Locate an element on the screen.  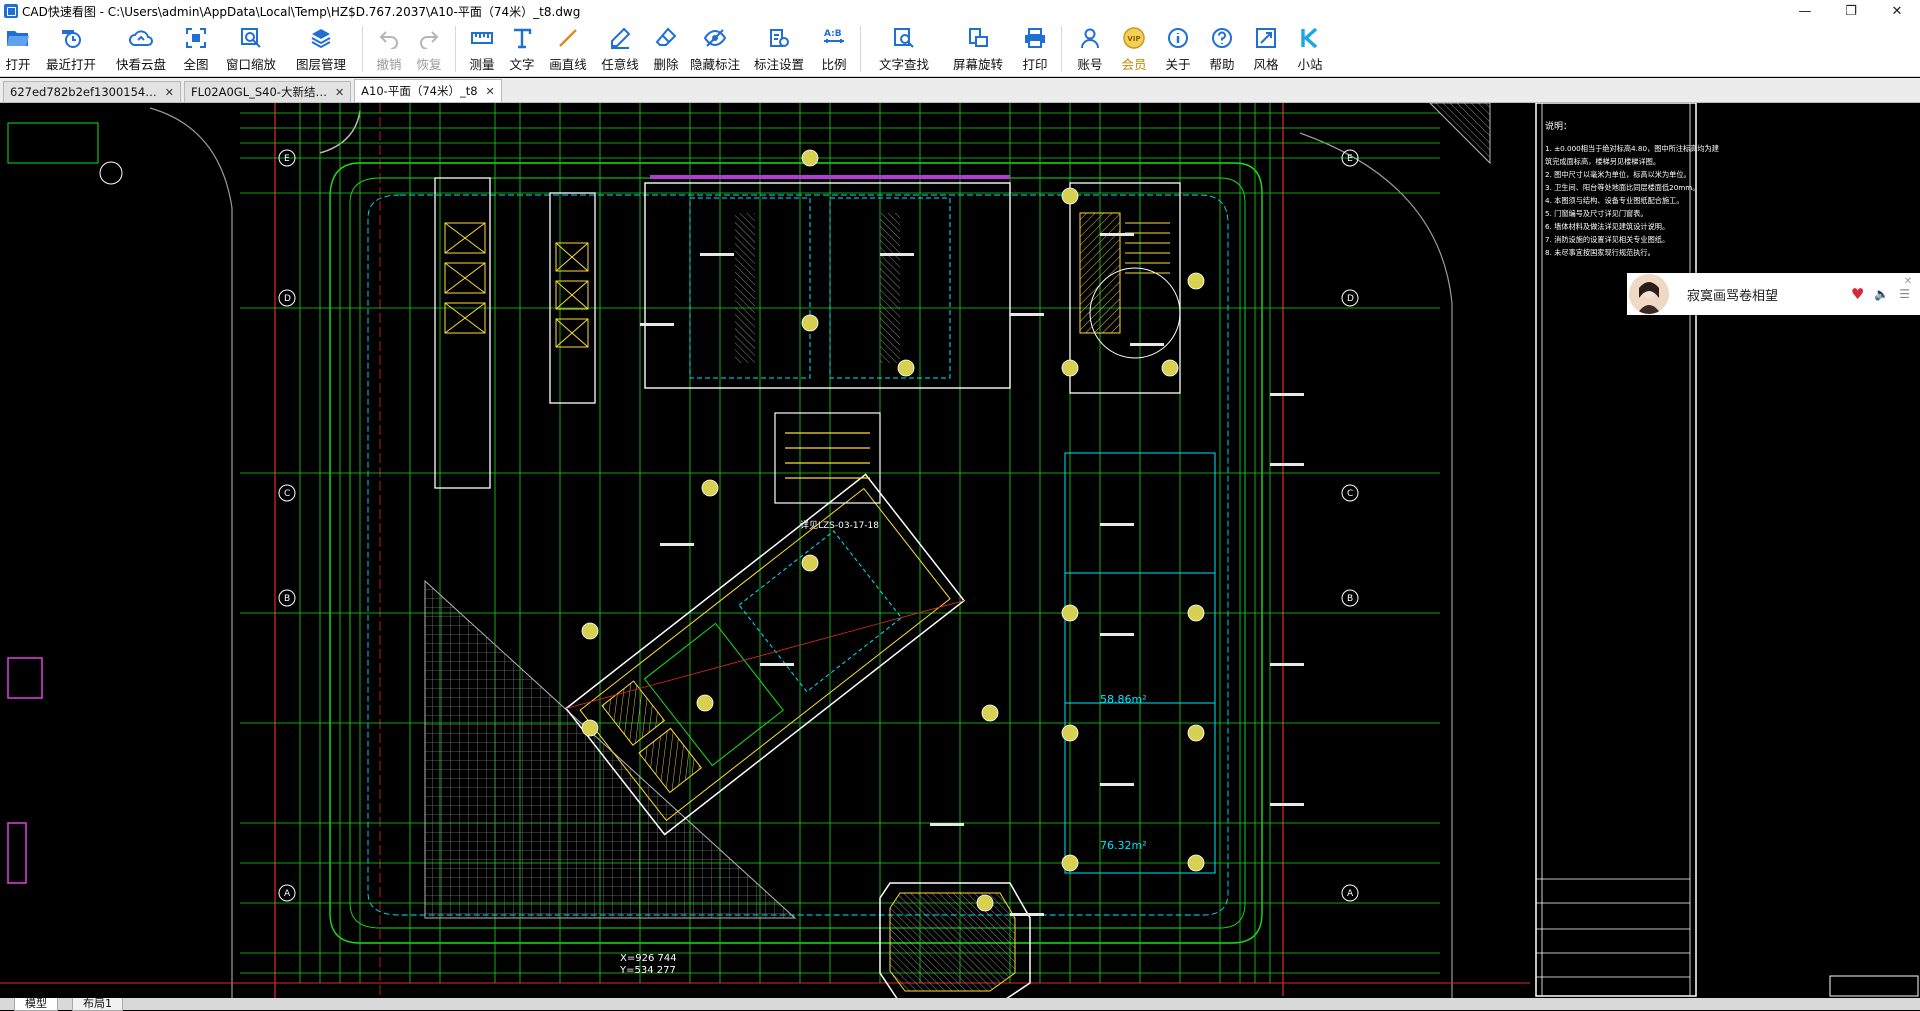
style-button: 风格 is located at coordinates (1266, 49).